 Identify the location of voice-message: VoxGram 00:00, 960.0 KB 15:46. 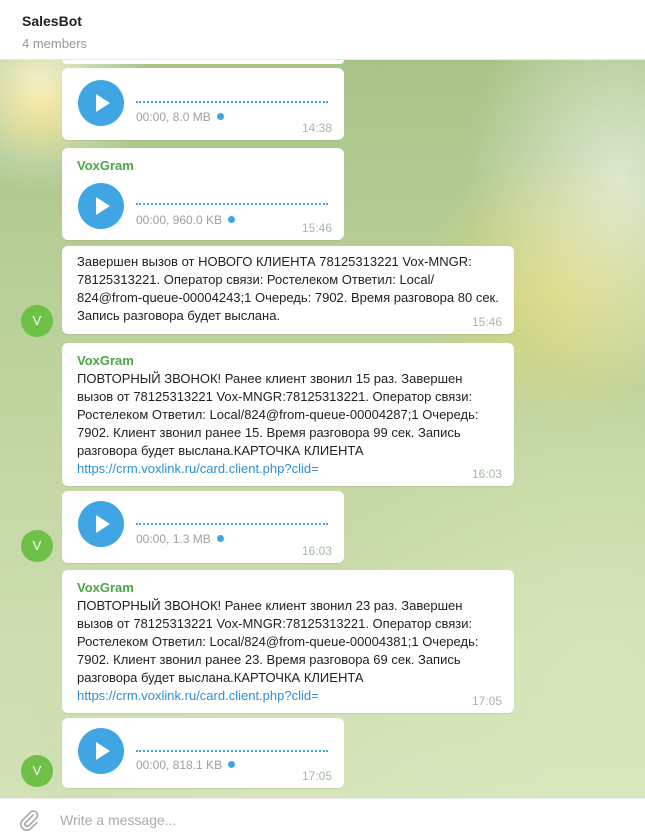
(203, 194).